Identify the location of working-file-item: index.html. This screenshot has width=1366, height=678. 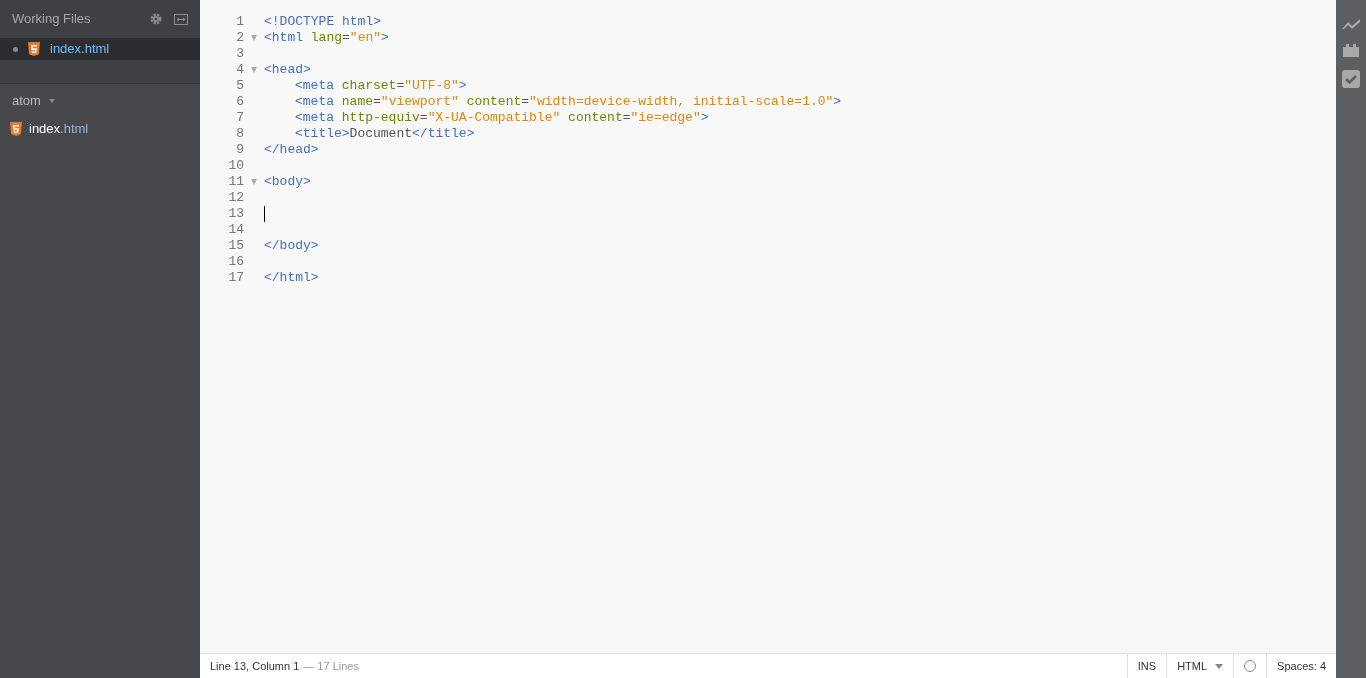
(100, 49).